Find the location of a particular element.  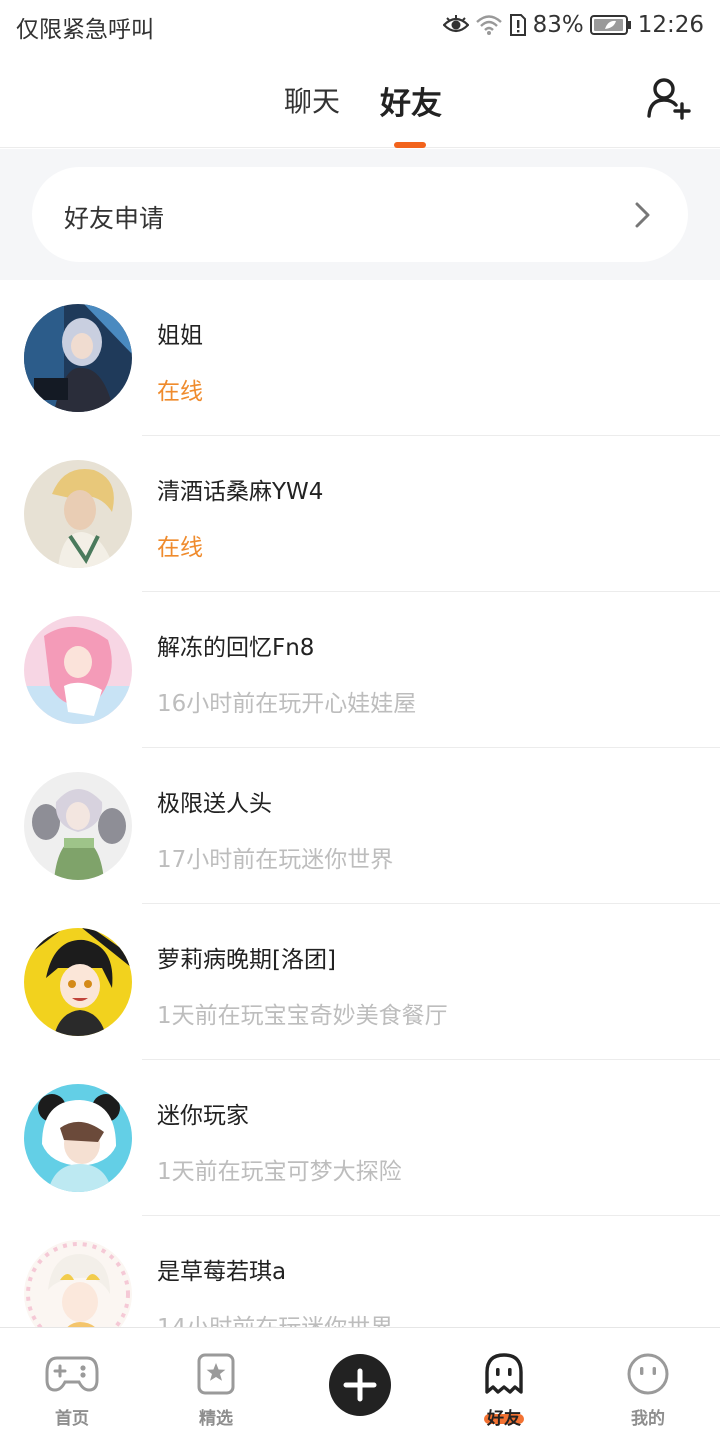

nav-friends-label: 好友 is located at coordinates (504, 1419).